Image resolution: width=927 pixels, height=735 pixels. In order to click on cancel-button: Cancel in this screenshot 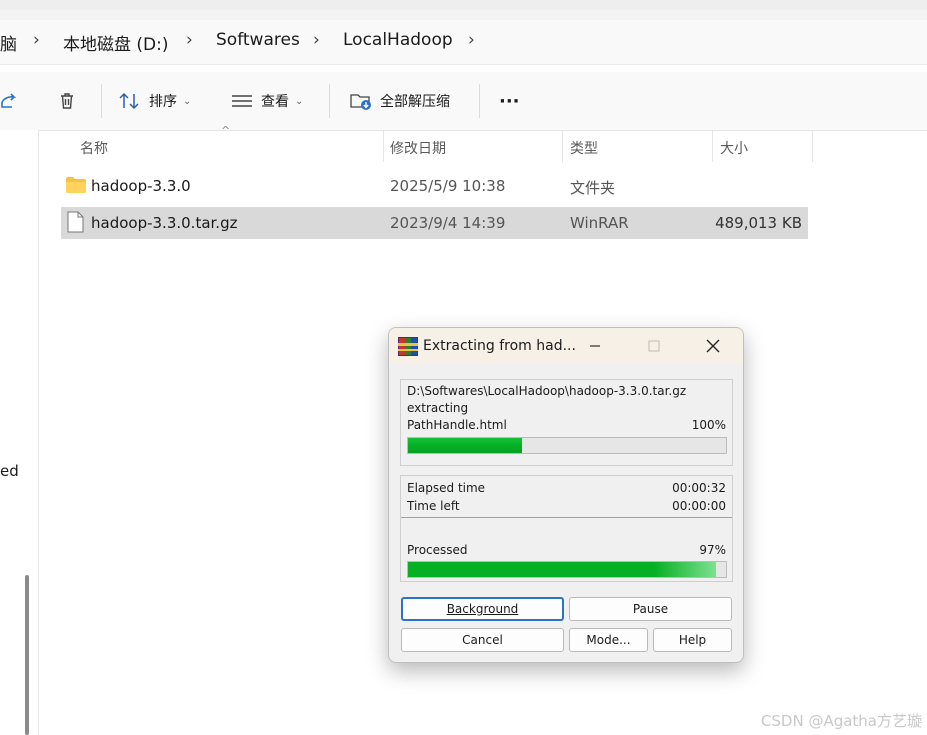, I will do `click(482, 640)`.